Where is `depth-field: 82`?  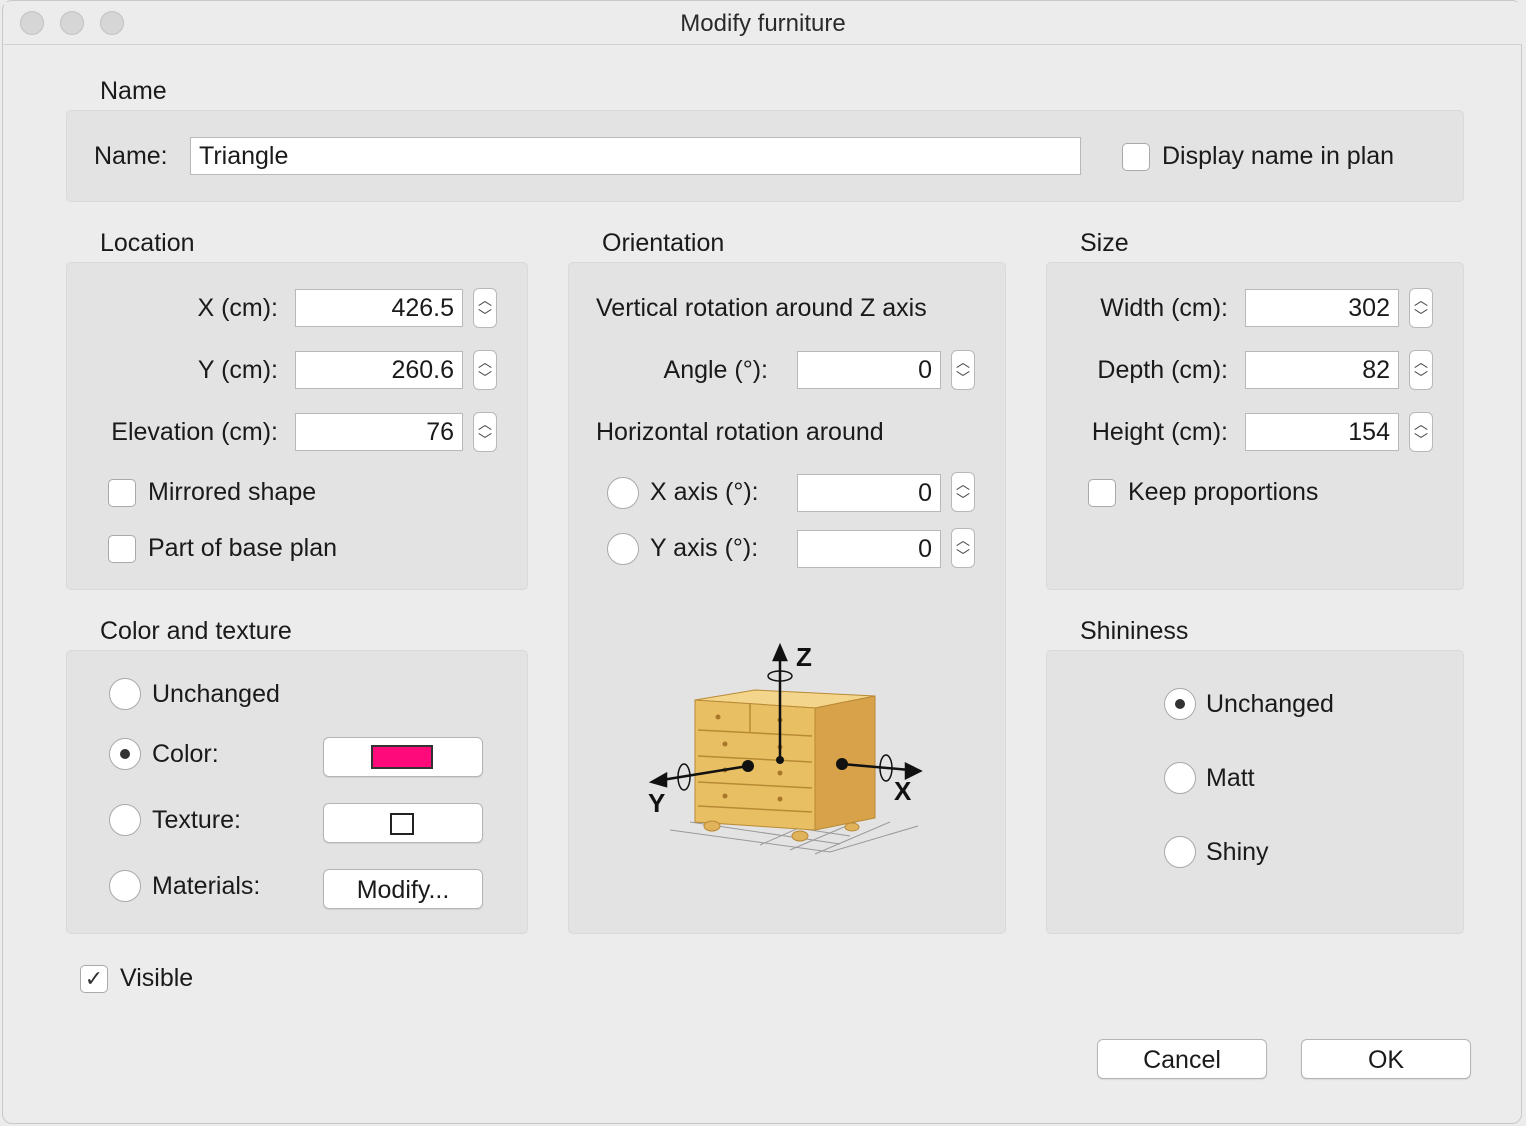
depth-field: 82 is located at coordinates (1322, 370).